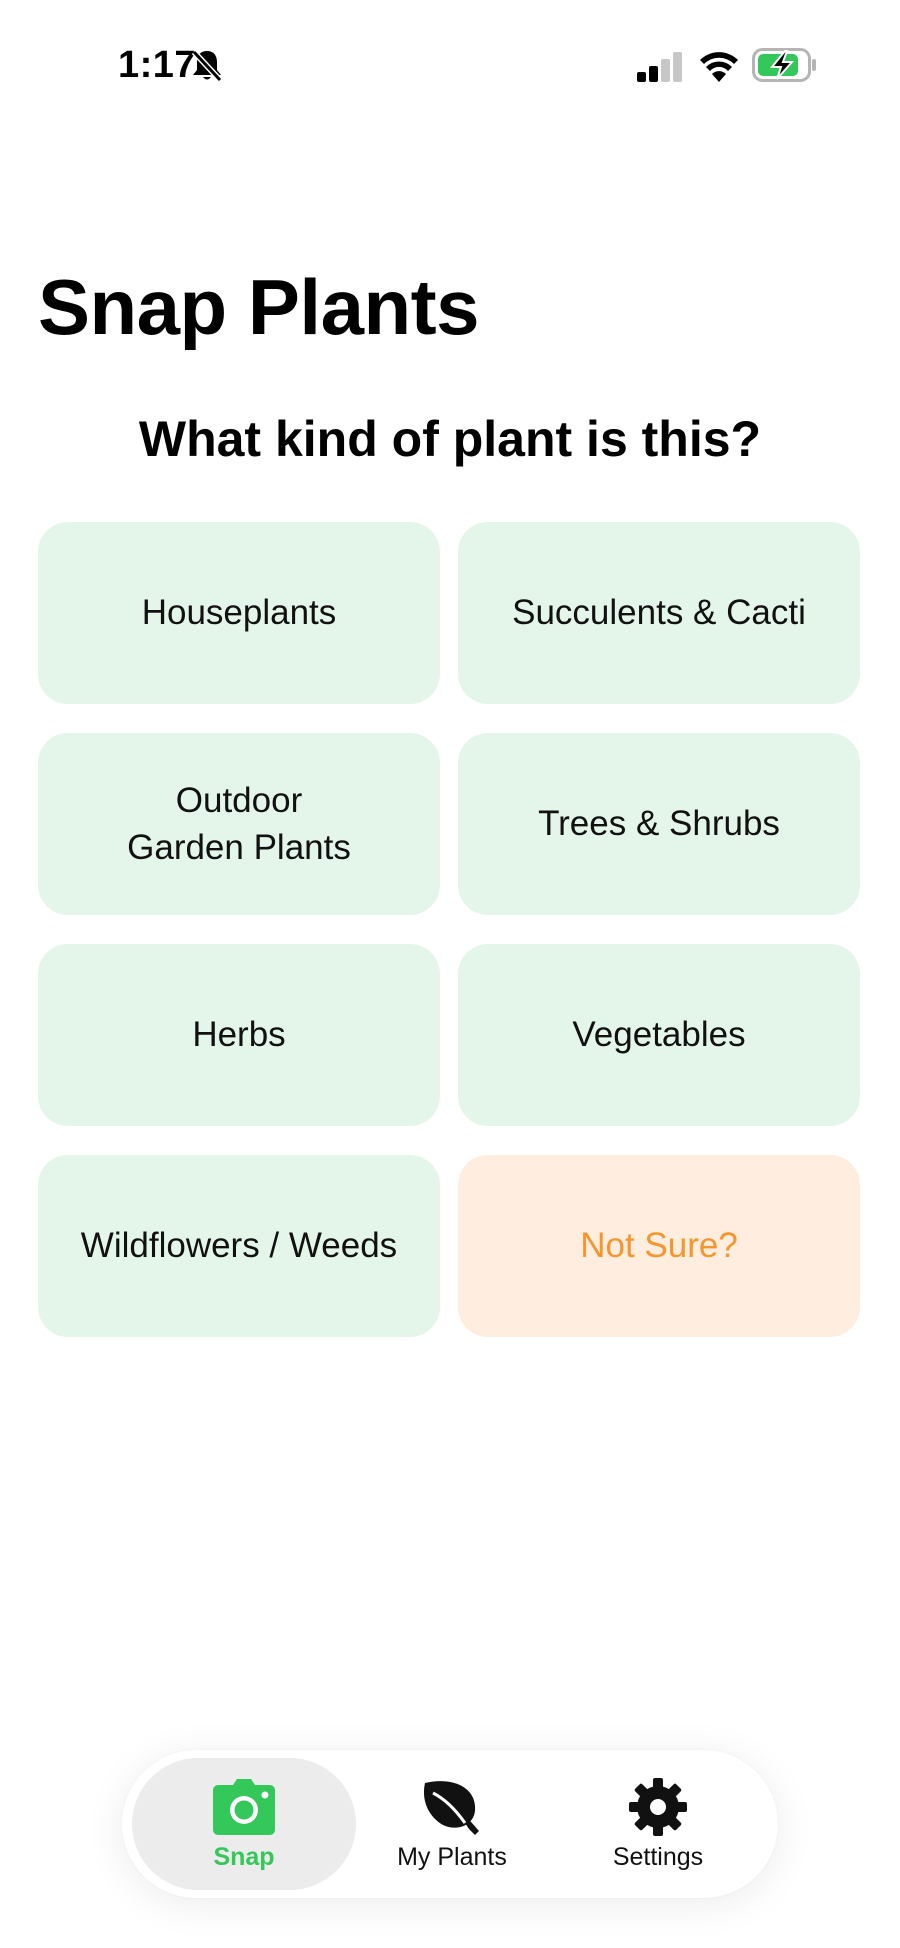  Describe the element at coordinates (661, 67) in the screenshot. I see `cellular-signal-icon` at that location.